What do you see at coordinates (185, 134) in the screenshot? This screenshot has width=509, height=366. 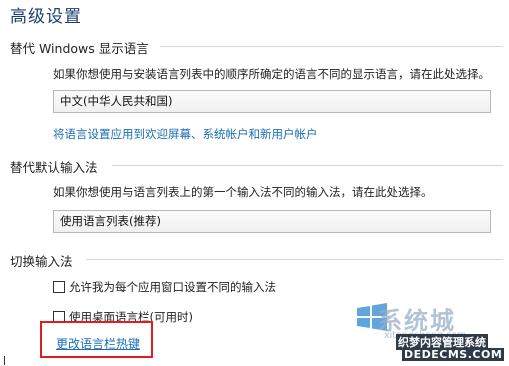 I see `apply-language-settings-link: 将语言设置应用到欢迎屏幕、系统帐户和新用户帐户` at bounding box center [185, 134].